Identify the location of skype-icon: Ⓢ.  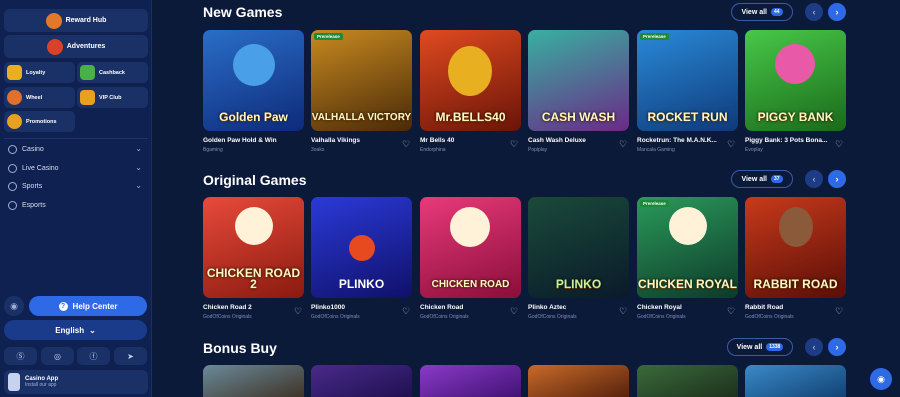
(20, 356).